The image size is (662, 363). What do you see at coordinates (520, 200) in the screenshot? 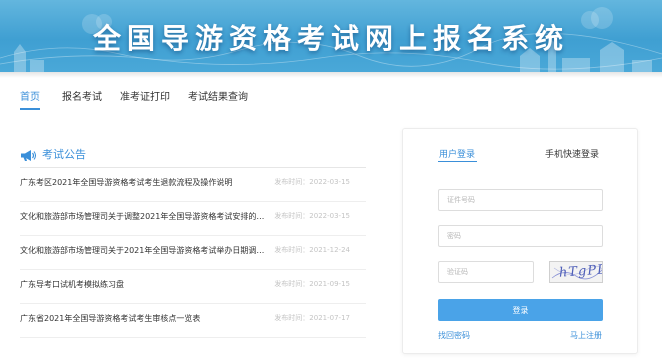
I see `id-number-input` at bounding box center [520, 200].